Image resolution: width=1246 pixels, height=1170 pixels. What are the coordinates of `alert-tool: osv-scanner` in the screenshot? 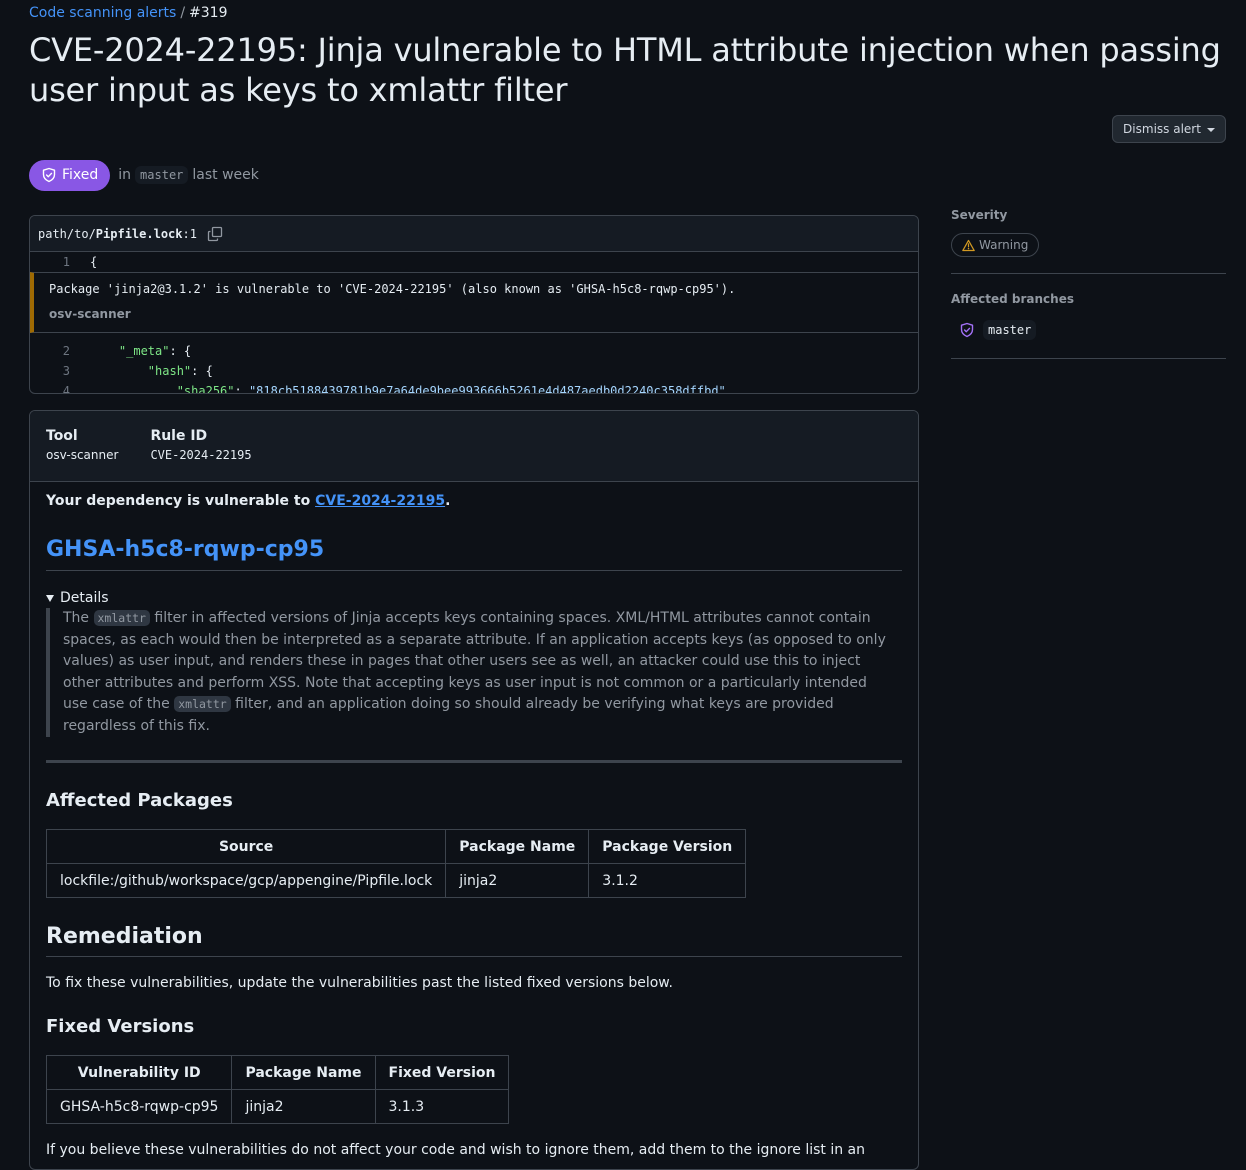 It's located at (90, 314).